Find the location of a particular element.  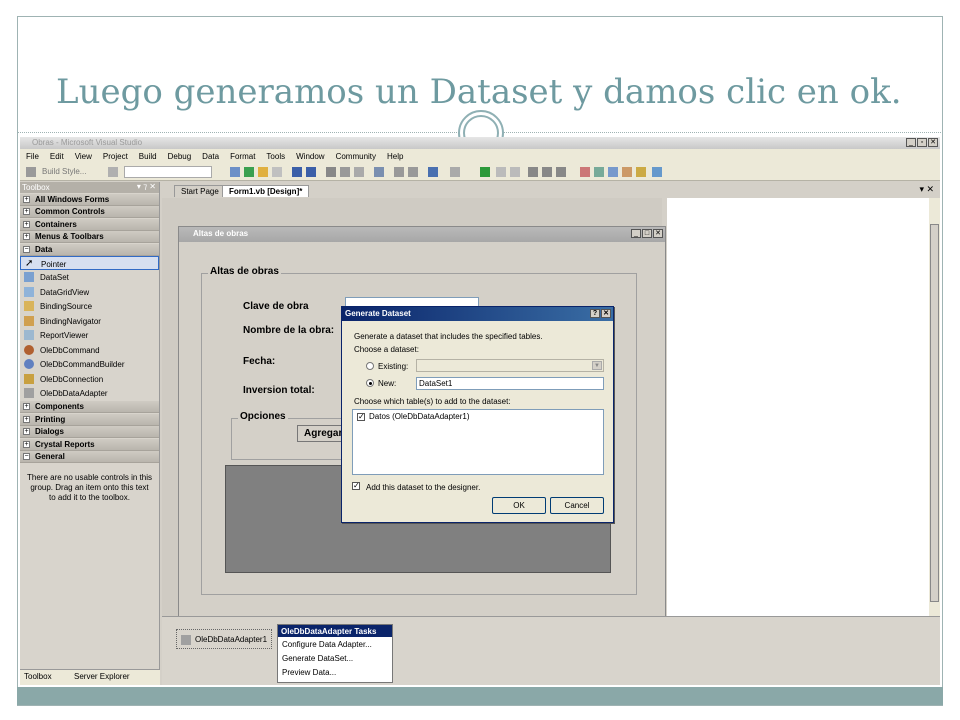

menu-view: View is located at coordinates (83, 156).